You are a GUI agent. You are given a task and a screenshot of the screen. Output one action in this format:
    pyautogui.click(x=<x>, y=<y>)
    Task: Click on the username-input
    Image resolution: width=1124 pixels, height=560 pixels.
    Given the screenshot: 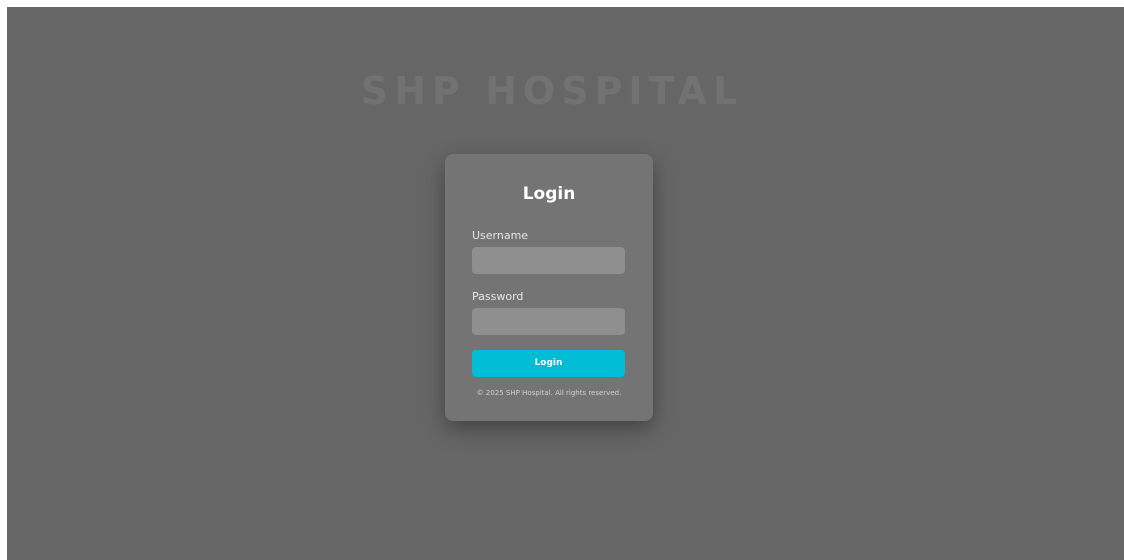 What is the action you would take?
    pyautogui.click(x=548, y=260)
    